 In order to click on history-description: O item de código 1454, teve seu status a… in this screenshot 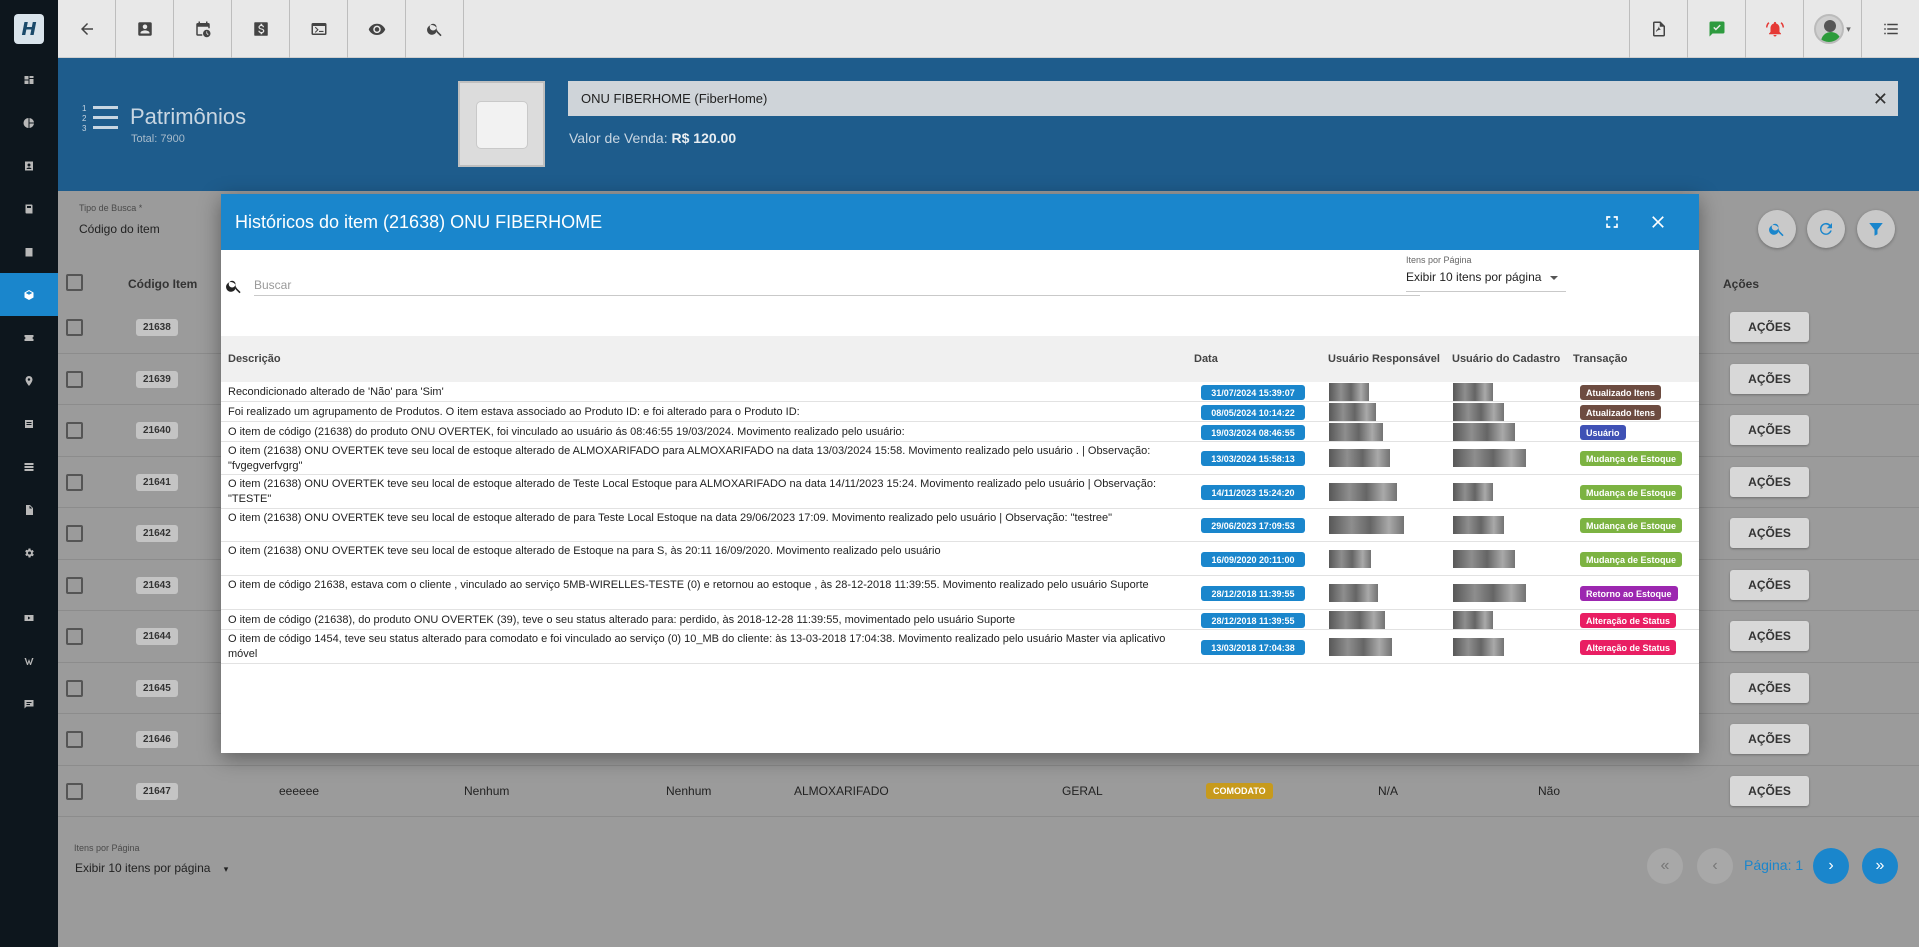, I will do `click(697, 646)`.